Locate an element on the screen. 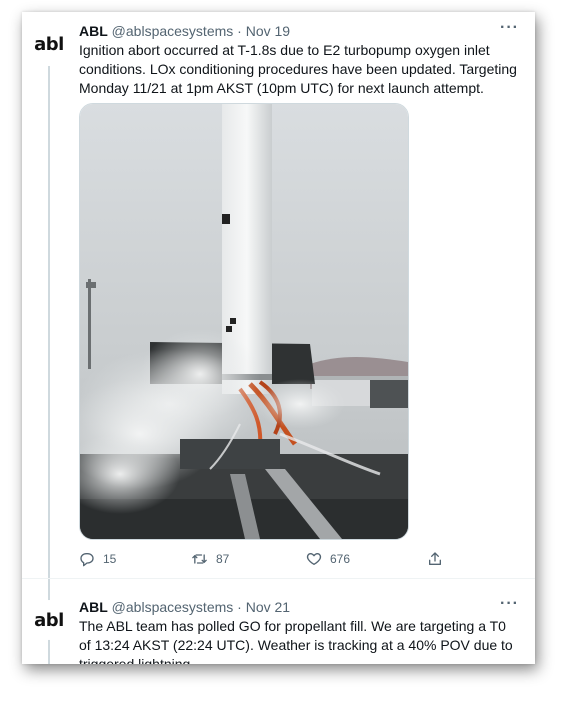 The height and width of the screenshot is (706, 577). tweet-date: Nov 19 is located at coordinates (268, 31).